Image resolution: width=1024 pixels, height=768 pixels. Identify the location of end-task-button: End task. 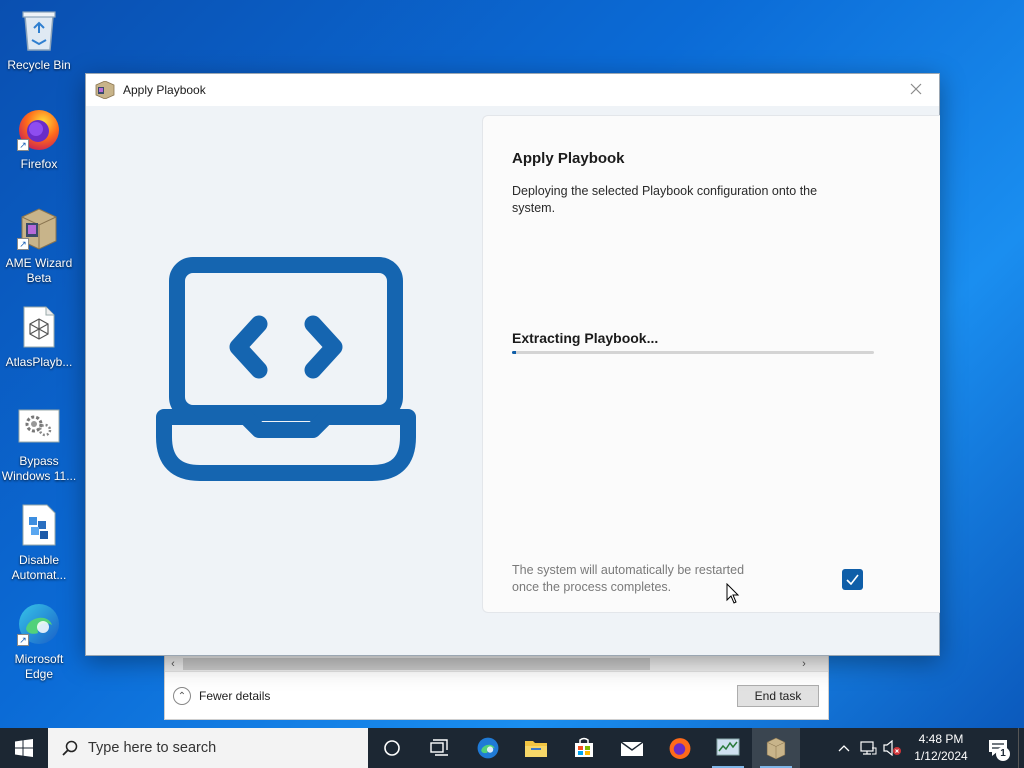
(778, 696).